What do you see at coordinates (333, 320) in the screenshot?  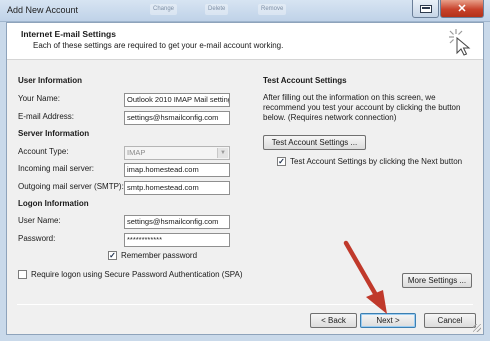 I see `back-button: < Back` at bounding box center [333, 320].